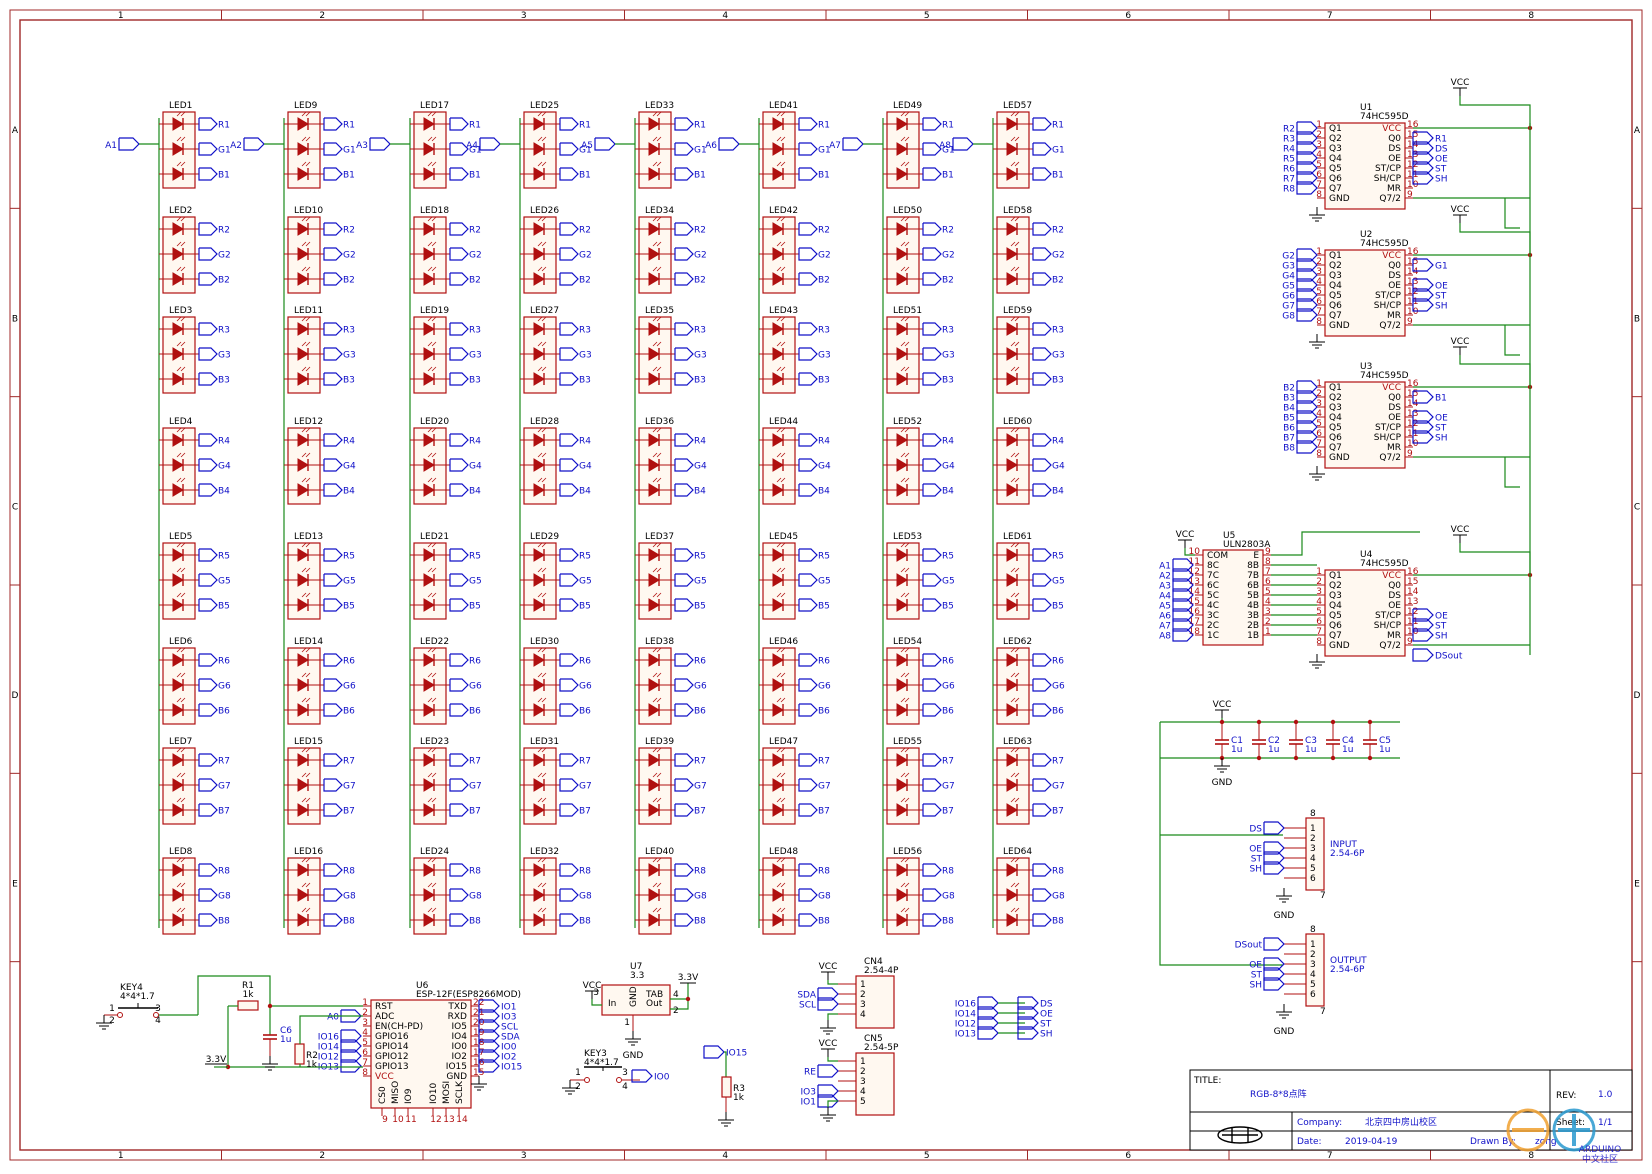  What do you see at coordinates (1401, 1122) in the screenshot?
I see `company-value: 北京四中房山校区` at bounding box center [1401, 1122].